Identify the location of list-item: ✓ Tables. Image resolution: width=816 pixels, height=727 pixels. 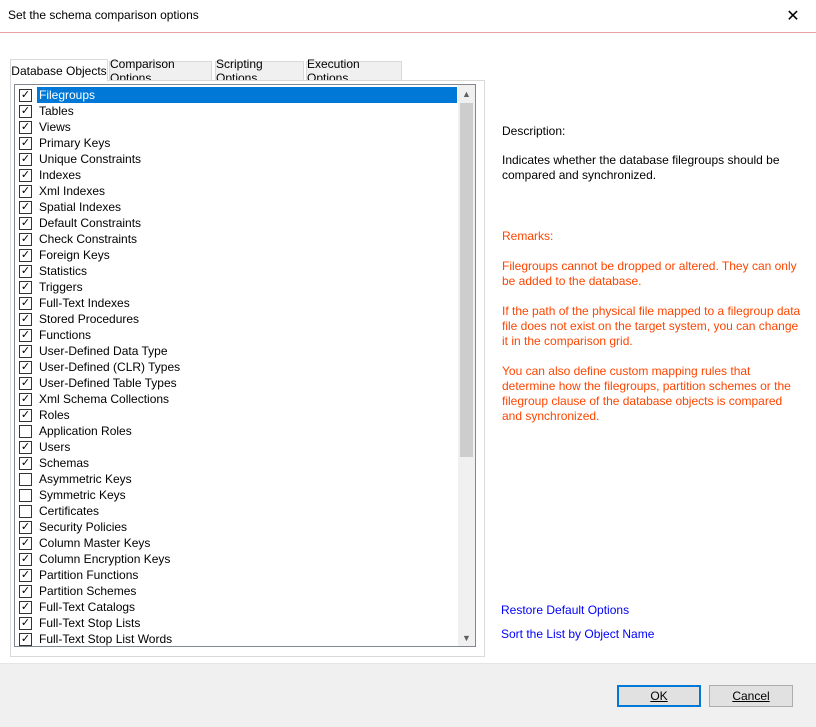
(238, 111).